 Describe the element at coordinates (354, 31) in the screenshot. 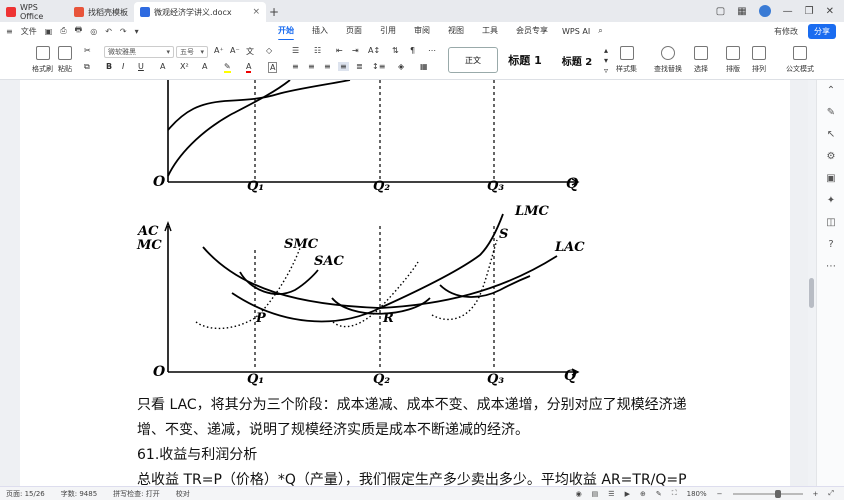

I see `menu-page: 页面` at that location.